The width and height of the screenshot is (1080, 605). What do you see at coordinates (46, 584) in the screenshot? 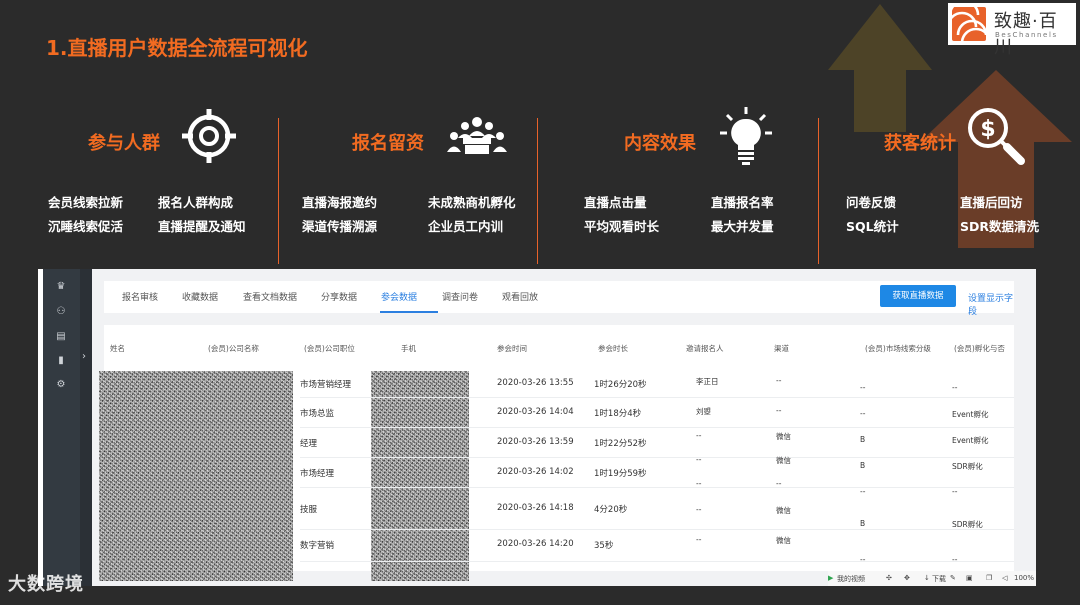
I see `watermark: 大数跨境` at bounding box center [46, 584].